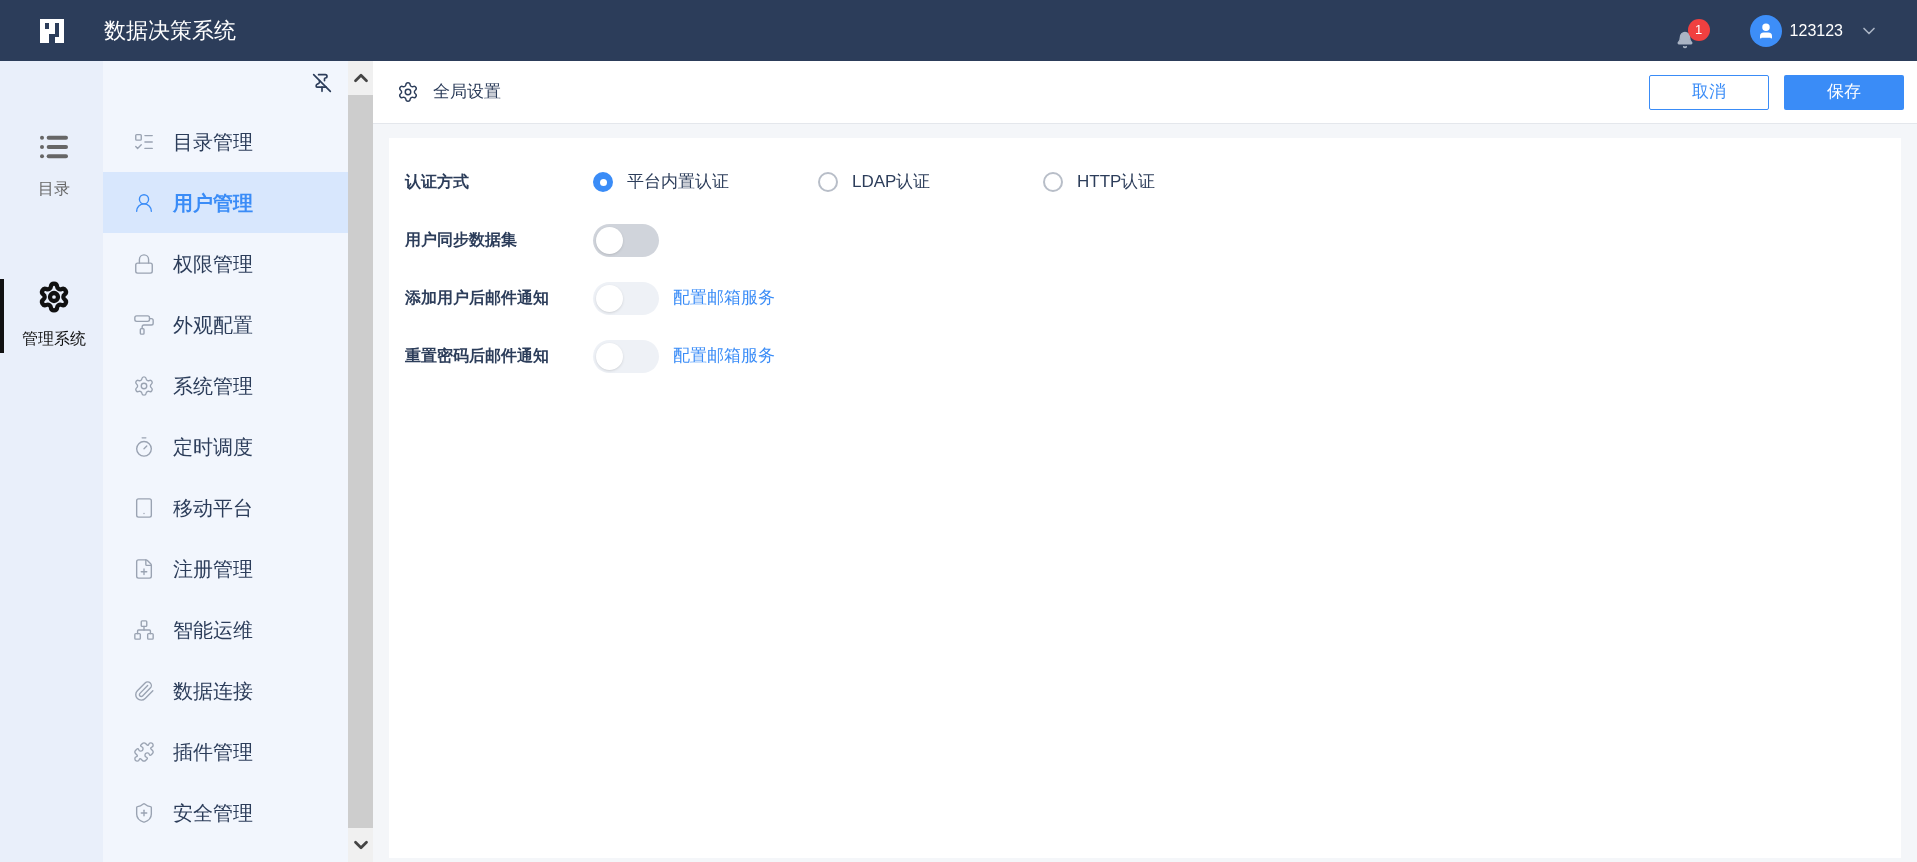 This screenshot has height=862, width=1917. Describe the element at coordinates (144, 263) in the screenshot. I see `lock-icon` at that location.